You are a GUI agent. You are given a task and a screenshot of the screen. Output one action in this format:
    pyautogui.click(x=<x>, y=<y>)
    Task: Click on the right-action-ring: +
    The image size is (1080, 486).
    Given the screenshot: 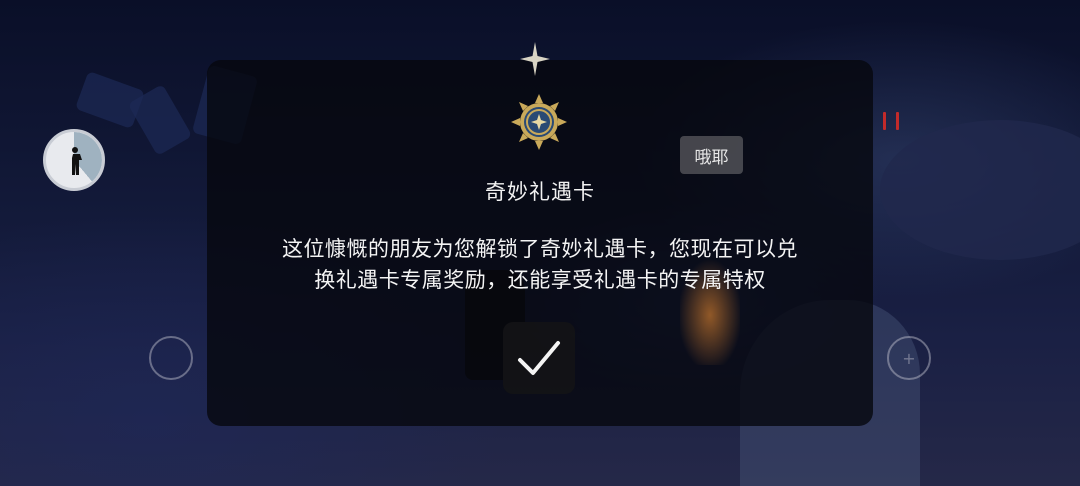 What is the action you would take?
    pyautogui.click(x=909, y=358)
    